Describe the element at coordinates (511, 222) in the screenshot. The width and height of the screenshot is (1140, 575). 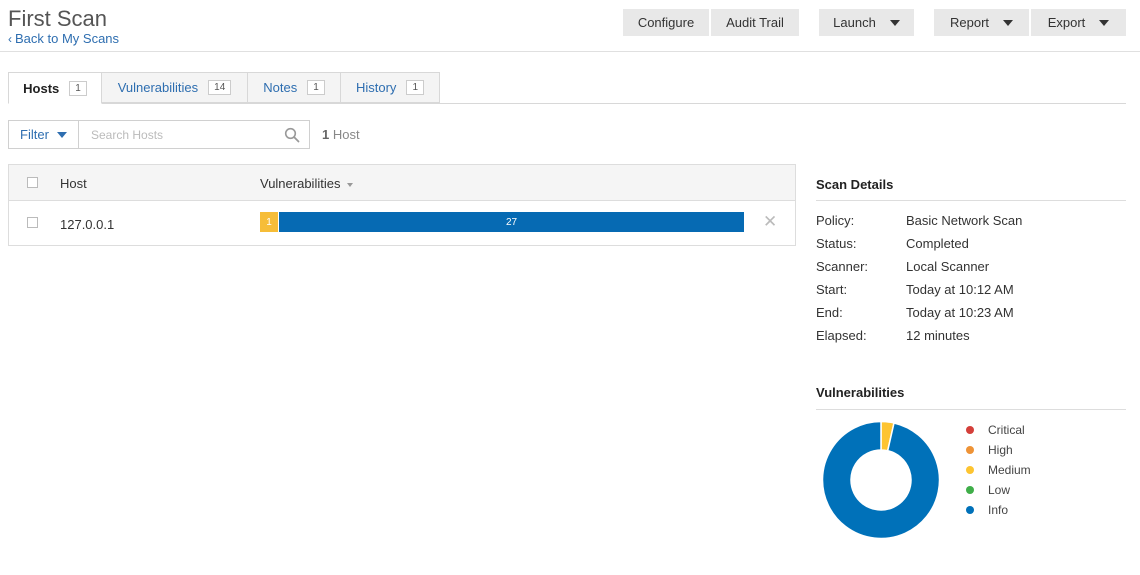
I see `info-count-bar: 27` at that location.